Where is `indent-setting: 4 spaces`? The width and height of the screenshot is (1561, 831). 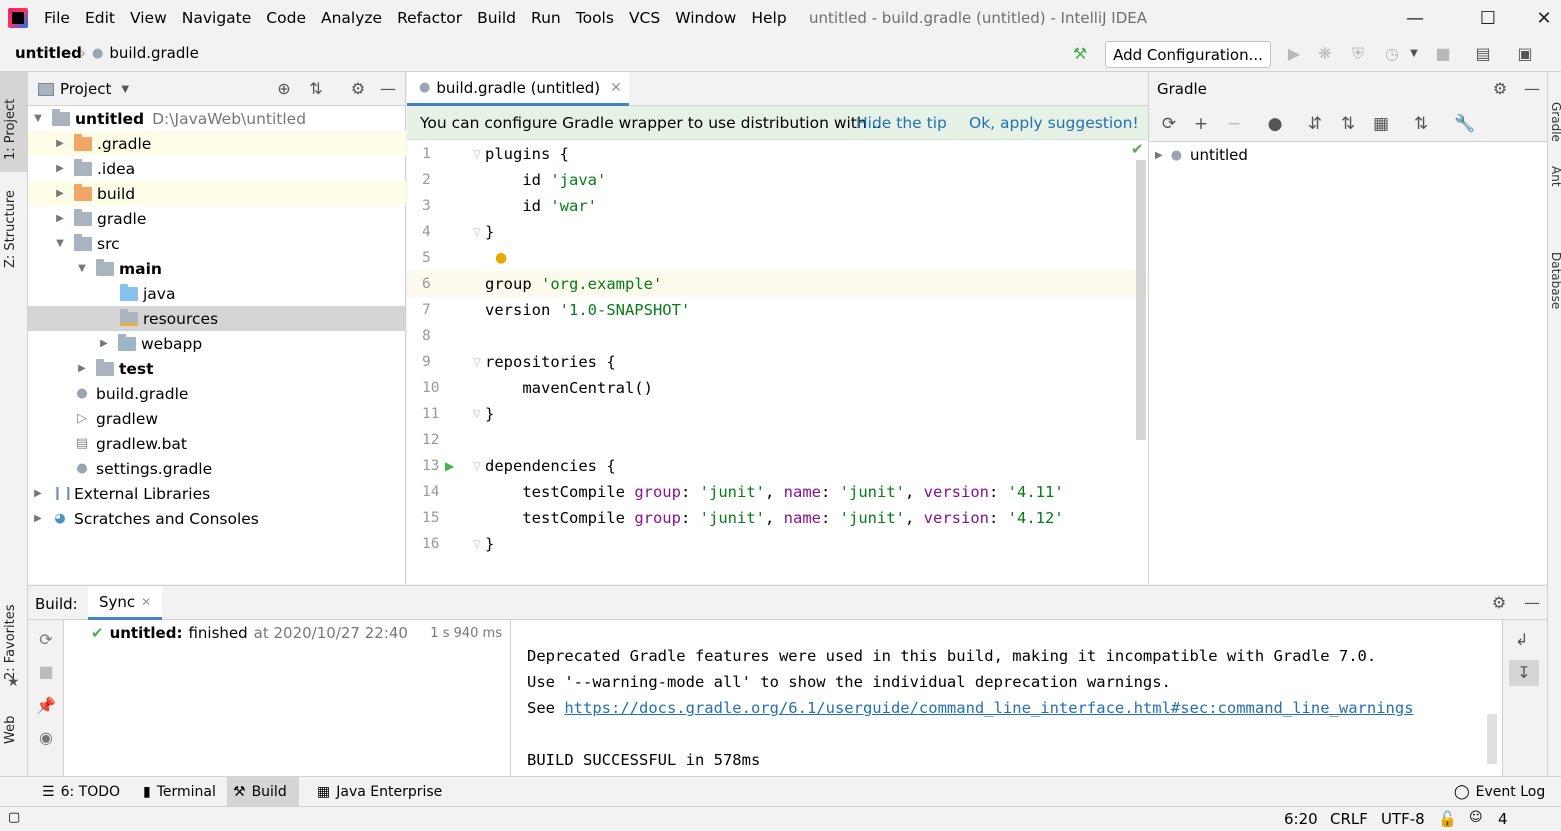
indent-setting: 4 spaces is located at coordinates (1529, 820).